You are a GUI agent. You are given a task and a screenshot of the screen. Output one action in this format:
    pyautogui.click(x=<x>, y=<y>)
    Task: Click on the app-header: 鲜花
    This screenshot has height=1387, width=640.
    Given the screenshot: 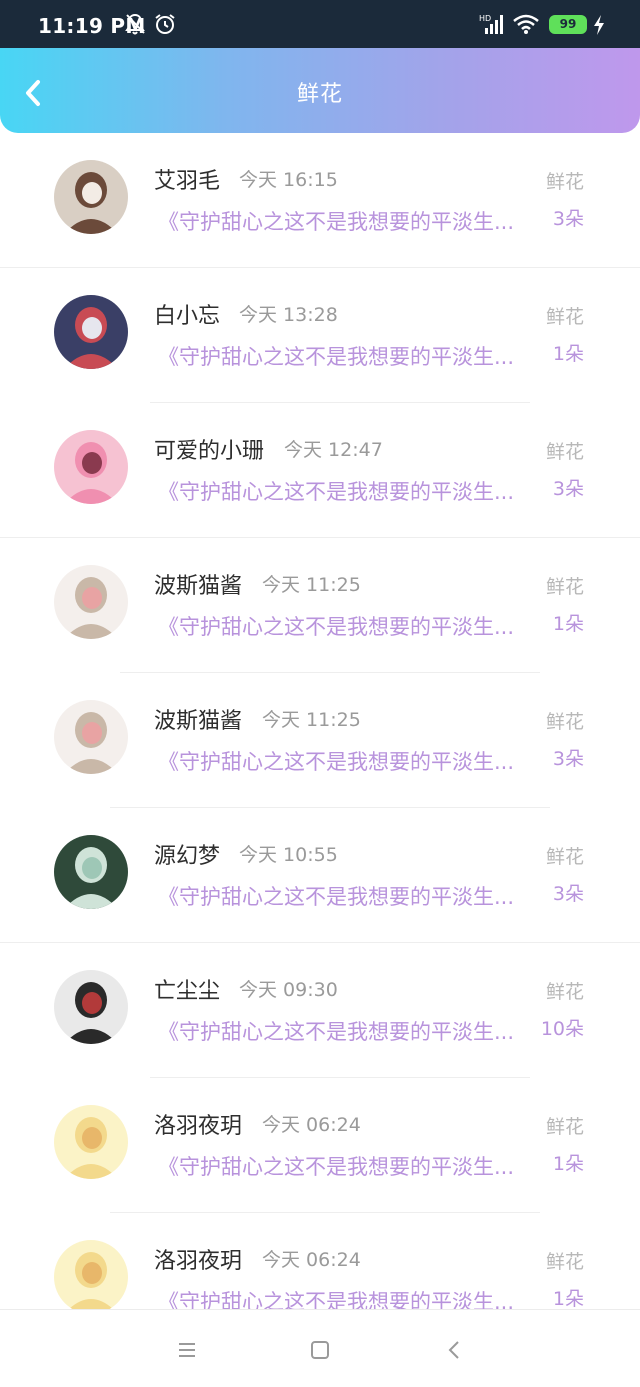 What is the action you would take?
    pyautogui.click(x=320, y=90)
    